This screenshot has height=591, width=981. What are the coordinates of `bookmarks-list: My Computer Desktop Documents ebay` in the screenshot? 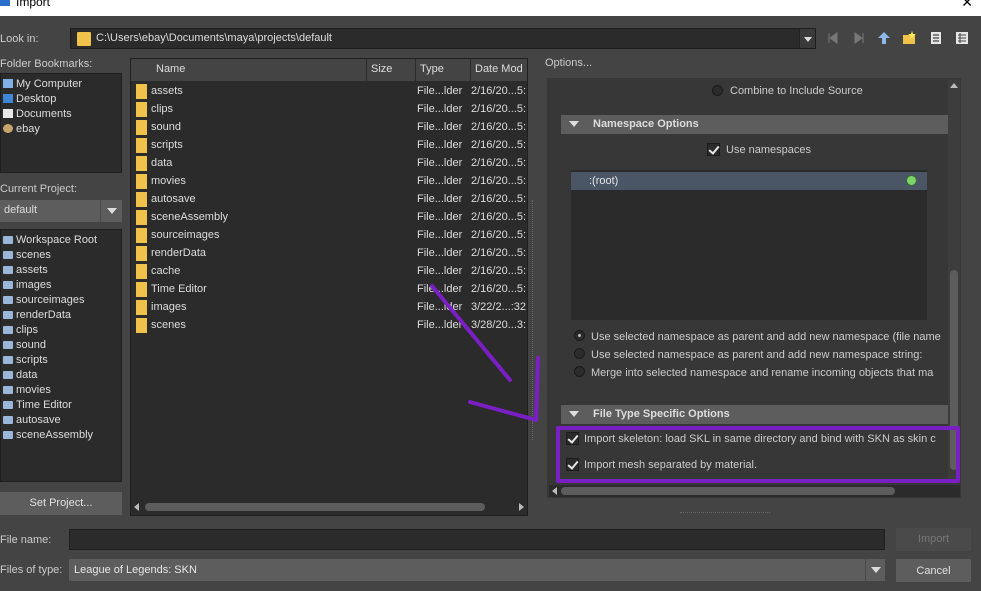 It's located at (61, 123).